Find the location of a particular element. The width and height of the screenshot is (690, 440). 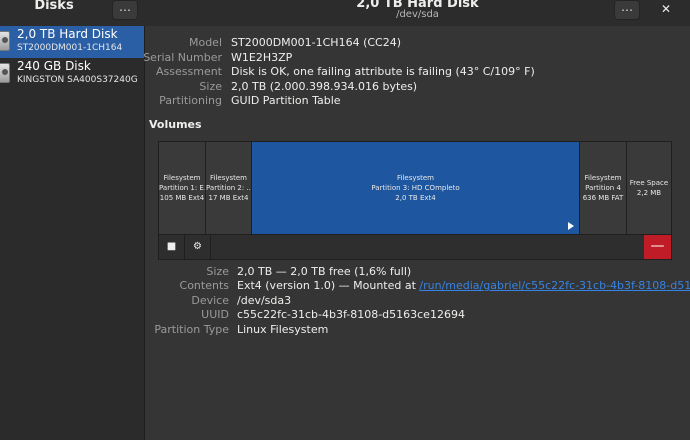

unmount-button: ■ is located at coordinates (172, 247).